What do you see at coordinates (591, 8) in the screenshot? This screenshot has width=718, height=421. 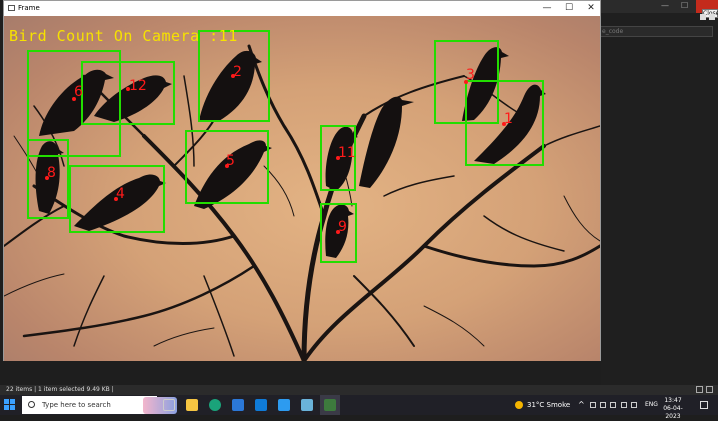 I see `close-button: ✕` at bounding box center [591, 8].